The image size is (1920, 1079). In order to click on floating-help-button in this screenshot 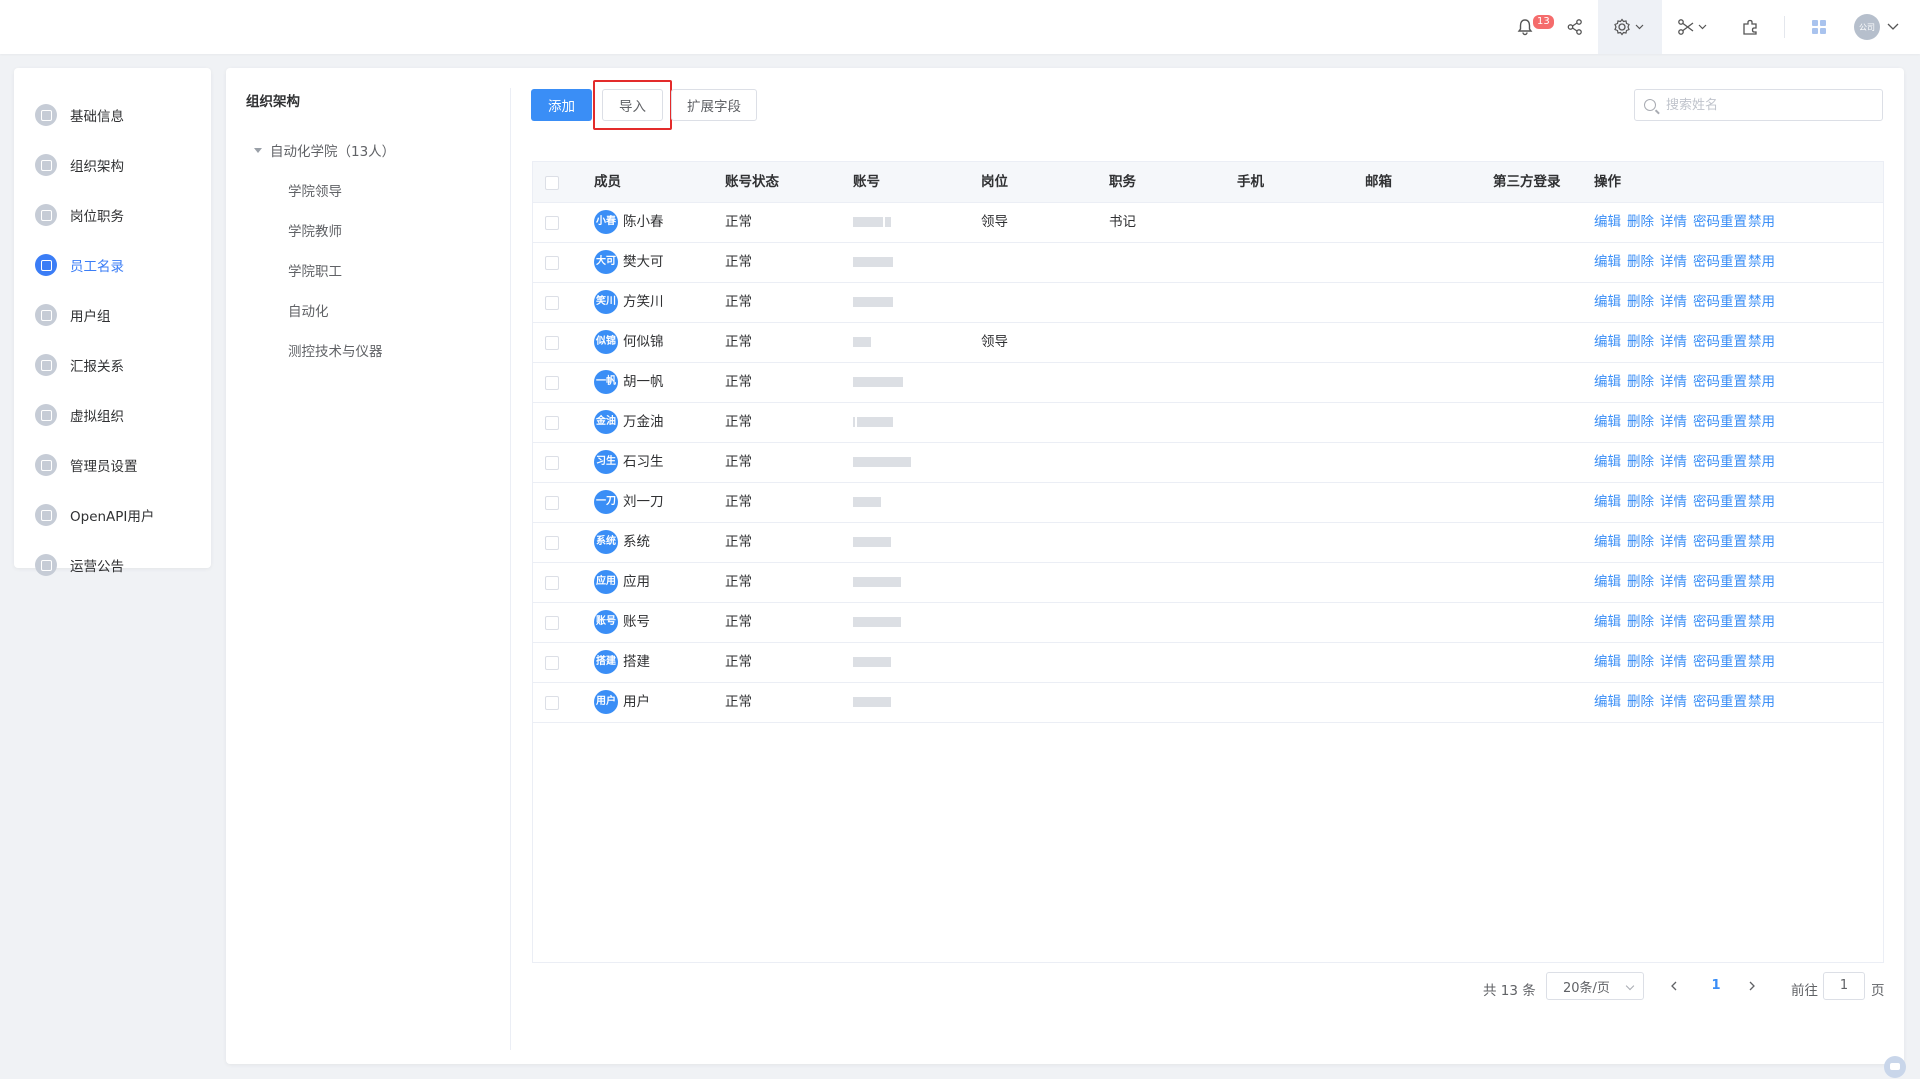, I will do `click(1895, 1067)`.